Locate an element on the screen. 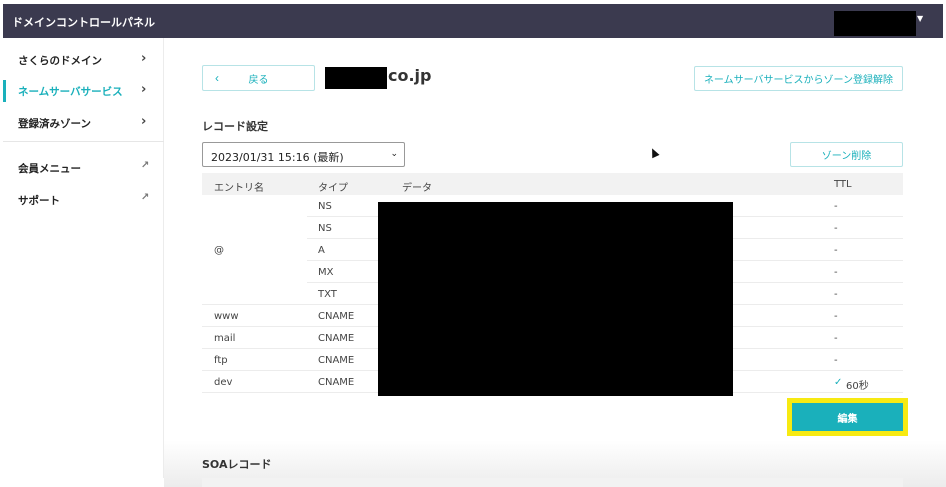 The width and height of the screenshot is (946, 487). zone-unregister-button: ネームサーバサービスからゾーン登録解除 is located at coordinates (798, 78).